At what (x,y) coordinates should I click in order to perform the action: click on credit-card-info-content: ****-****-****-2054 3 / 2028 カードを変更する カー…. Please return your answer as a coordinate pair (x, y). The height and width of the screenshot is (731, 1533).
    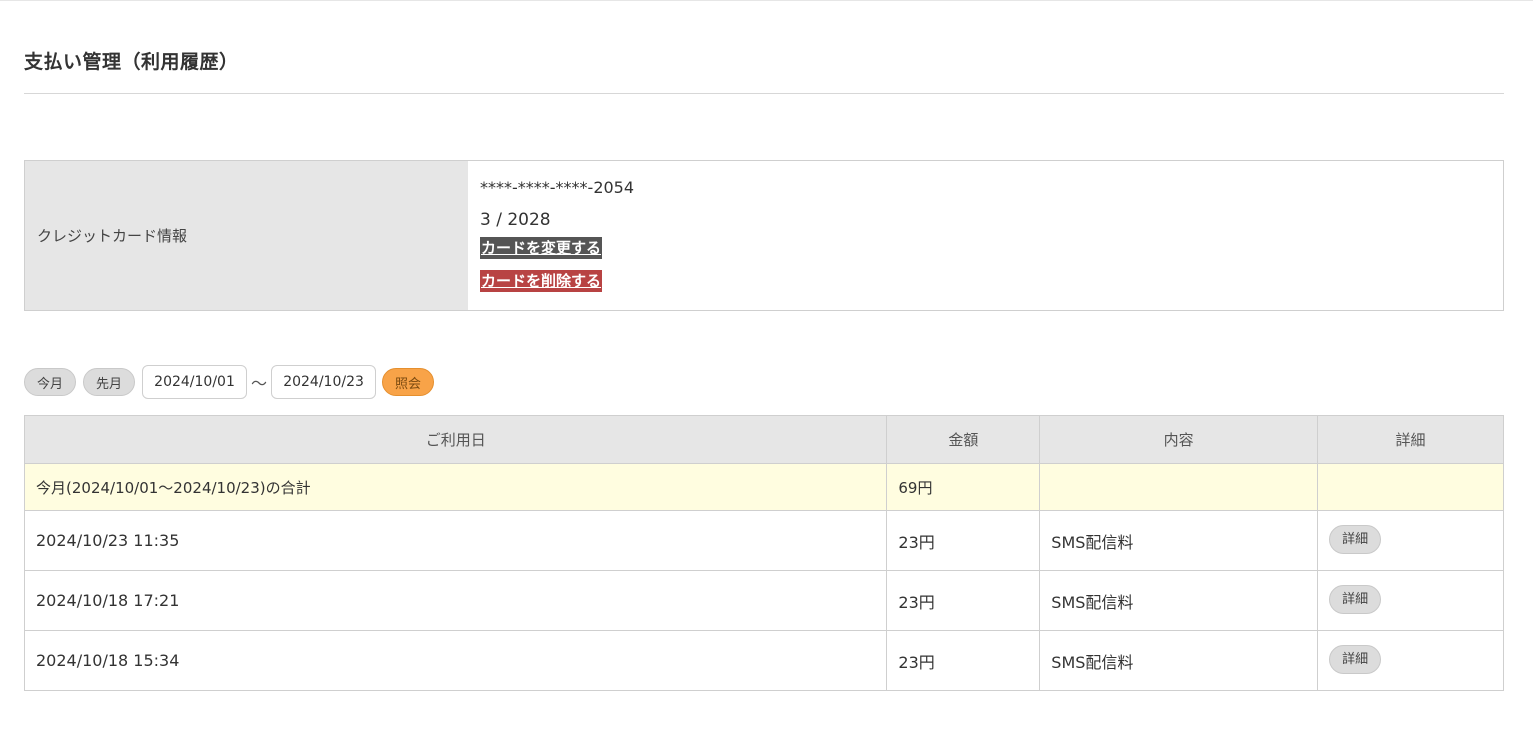
    Looking at the image, I should click on (985, 235).